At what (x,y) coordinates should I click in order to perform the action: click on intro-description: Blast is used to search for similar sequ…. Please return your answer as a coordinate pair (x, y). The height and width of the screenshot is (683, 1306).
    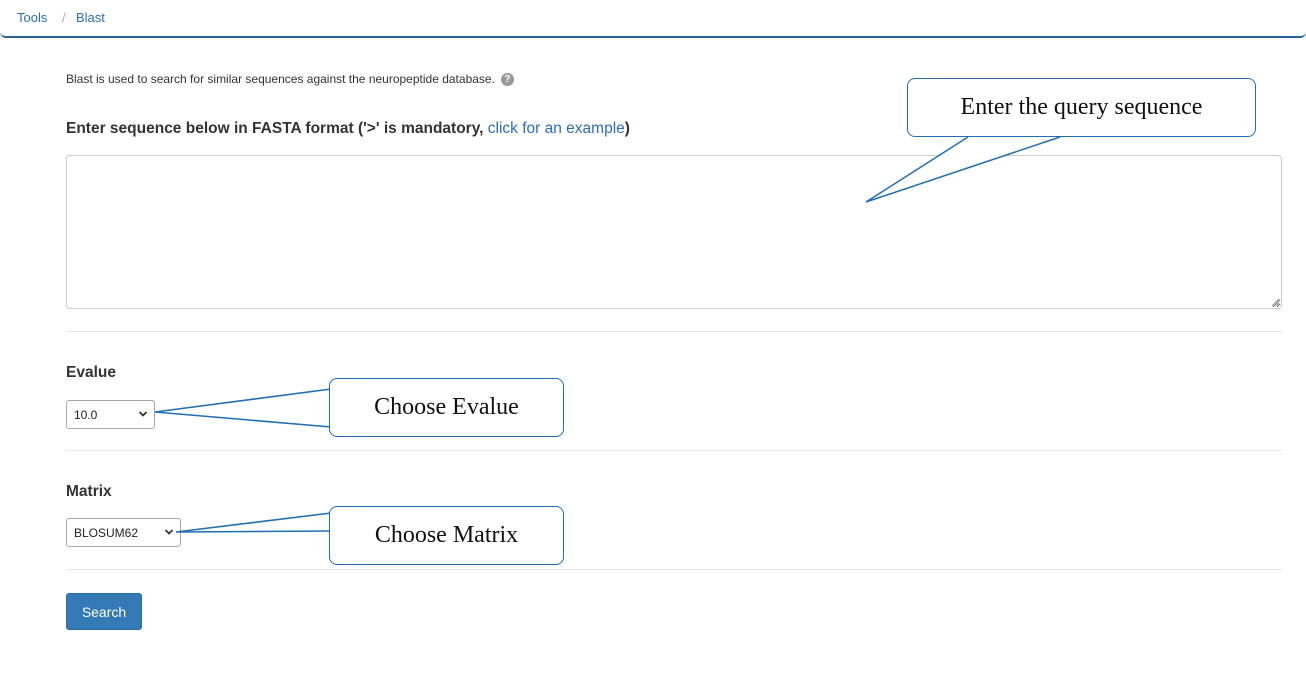
    Looking at the image, I should click on (290, 79).